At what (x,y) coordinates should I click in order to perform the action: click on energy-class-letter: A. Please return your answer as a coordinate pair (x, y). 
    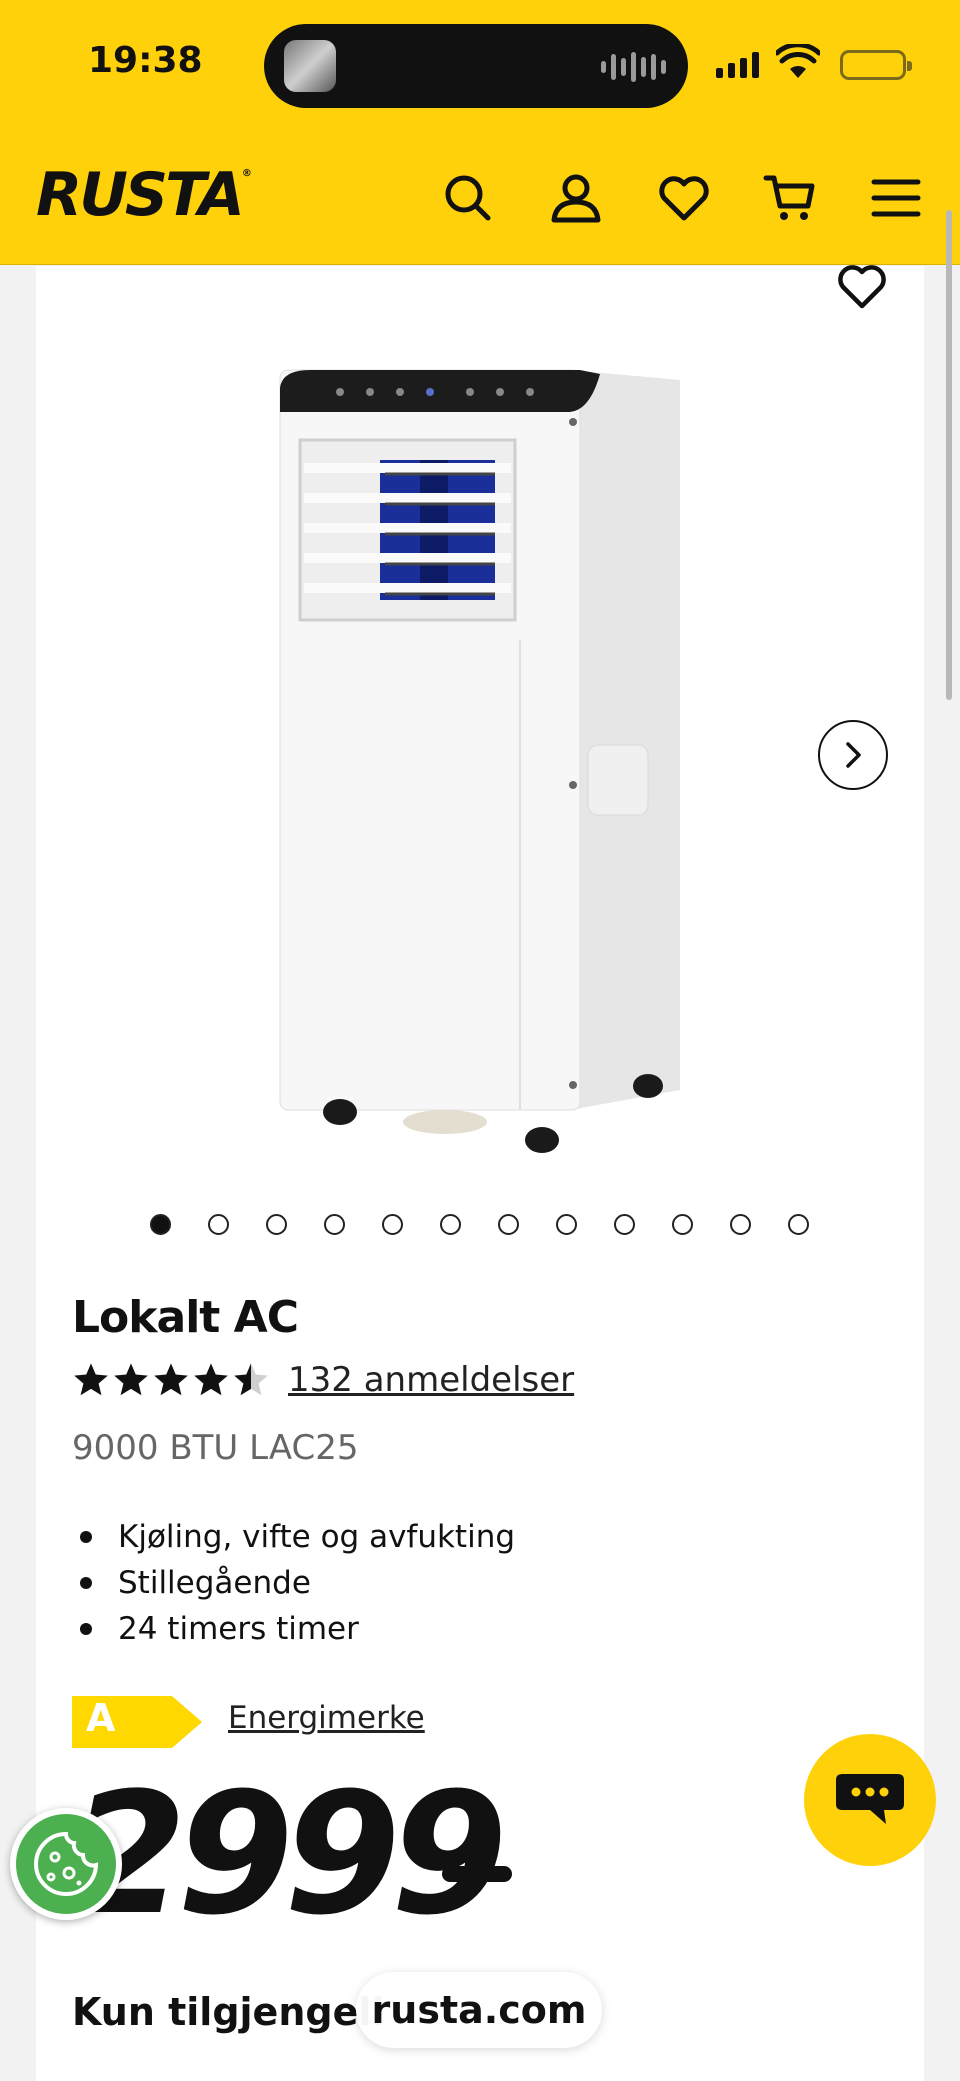
    Looking at the image, I should click on (101, 1718).